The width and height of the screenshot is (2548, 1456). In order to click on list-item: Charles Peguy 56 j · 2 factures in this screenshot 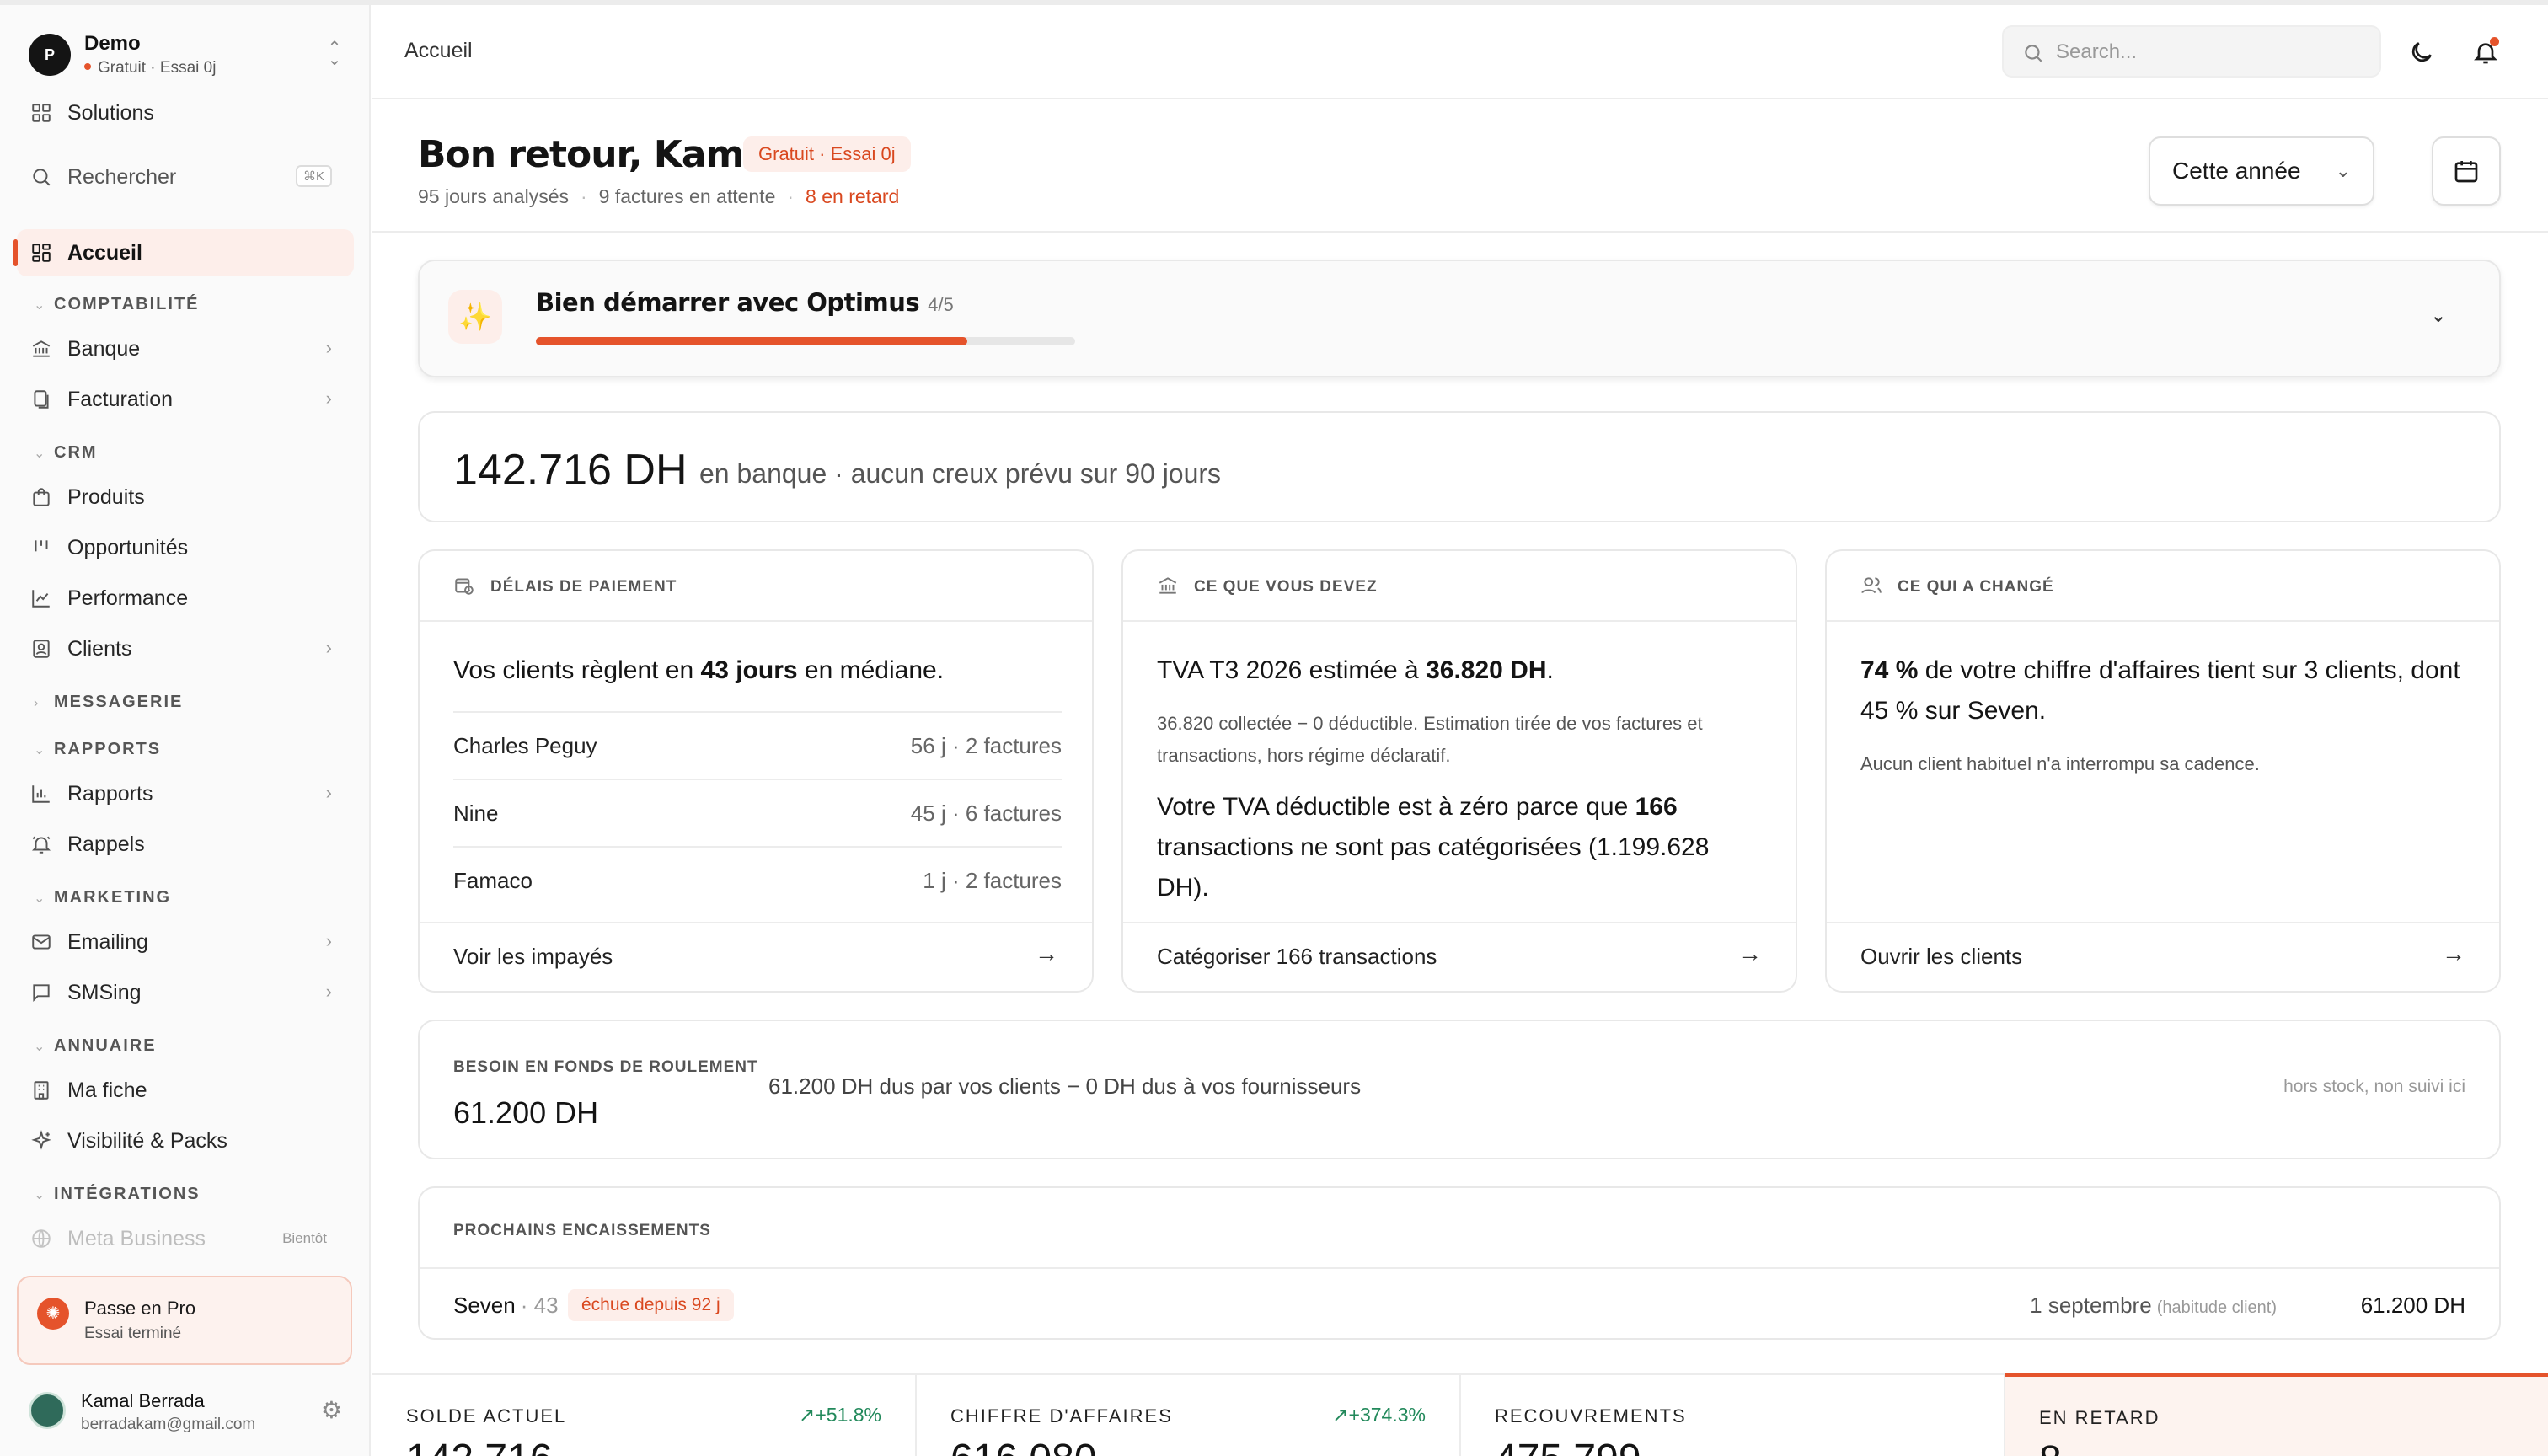, I will do `click(757, 745)`.